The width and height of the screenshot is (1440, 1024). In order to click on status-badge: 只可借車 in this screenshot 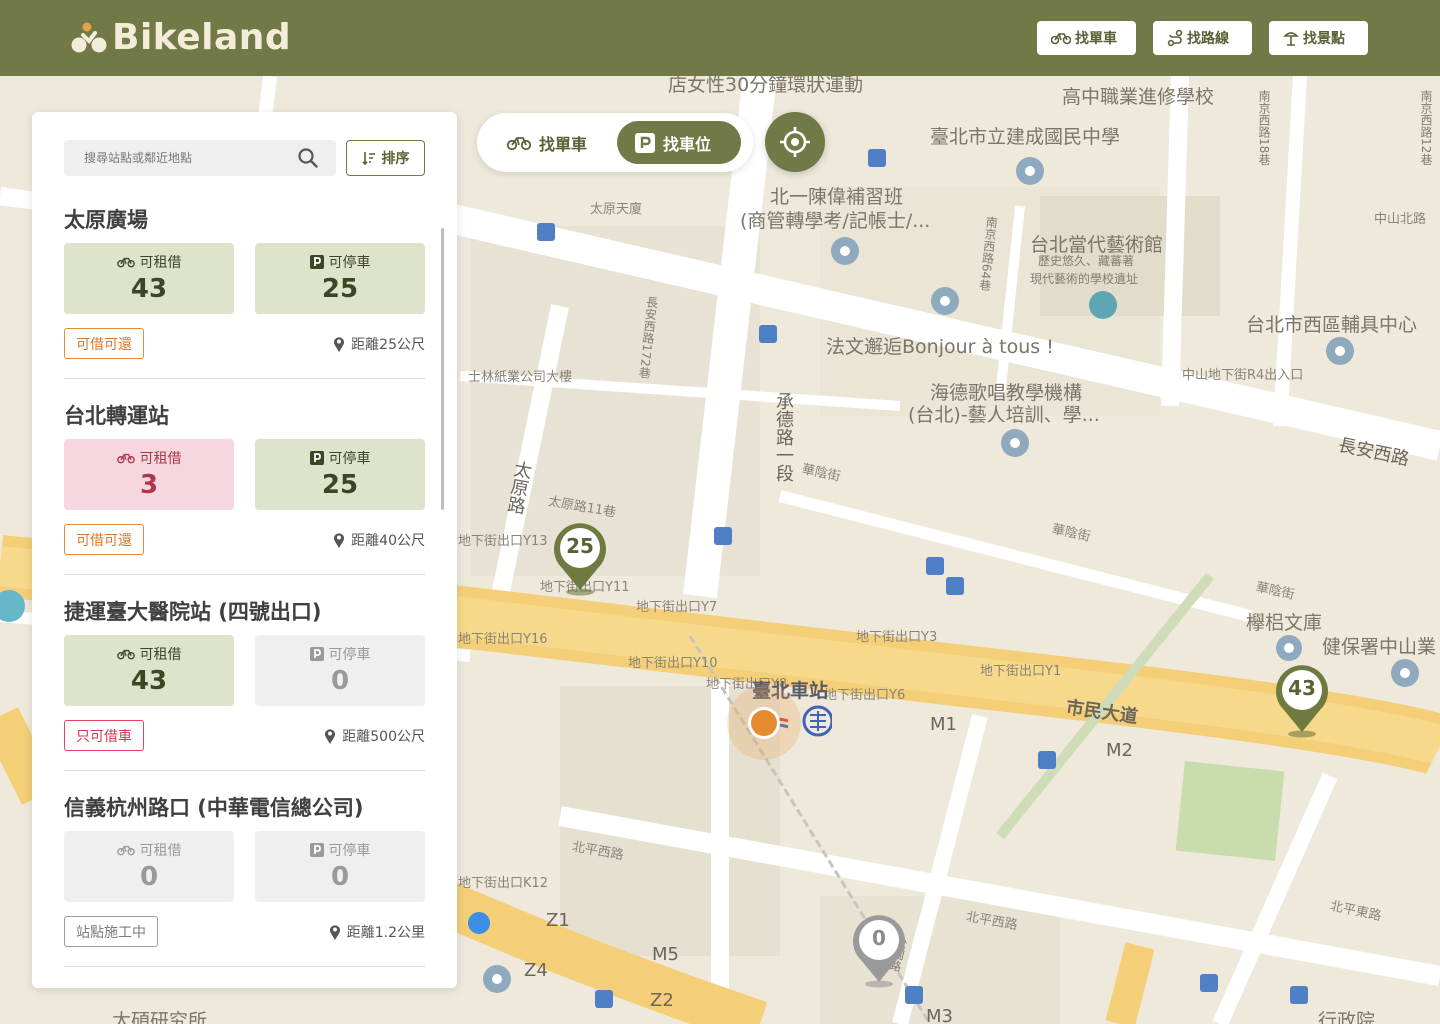, I will do `click(104, 735)`.